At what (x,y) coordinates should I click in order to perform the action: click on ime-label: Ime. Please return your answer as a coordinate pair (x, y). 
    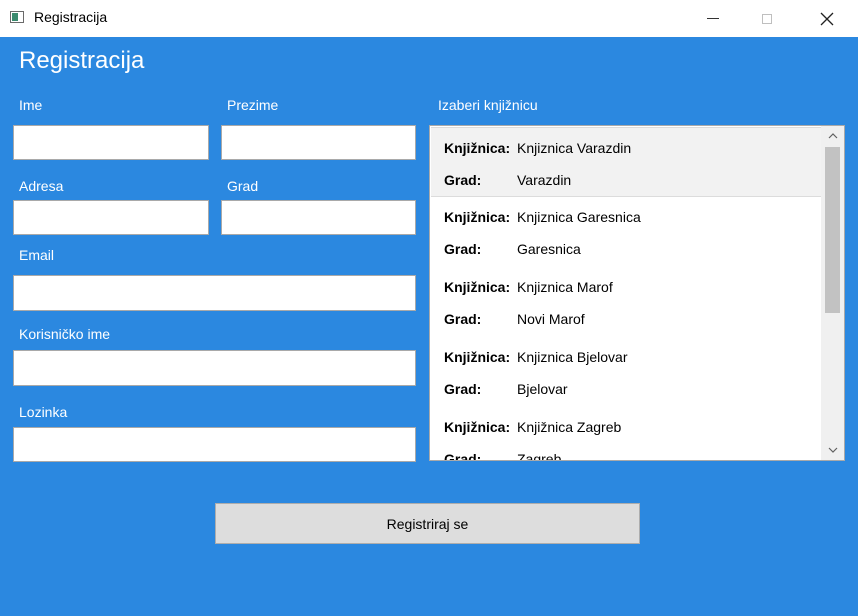
    Looking at the image, I should click on (31, 105).